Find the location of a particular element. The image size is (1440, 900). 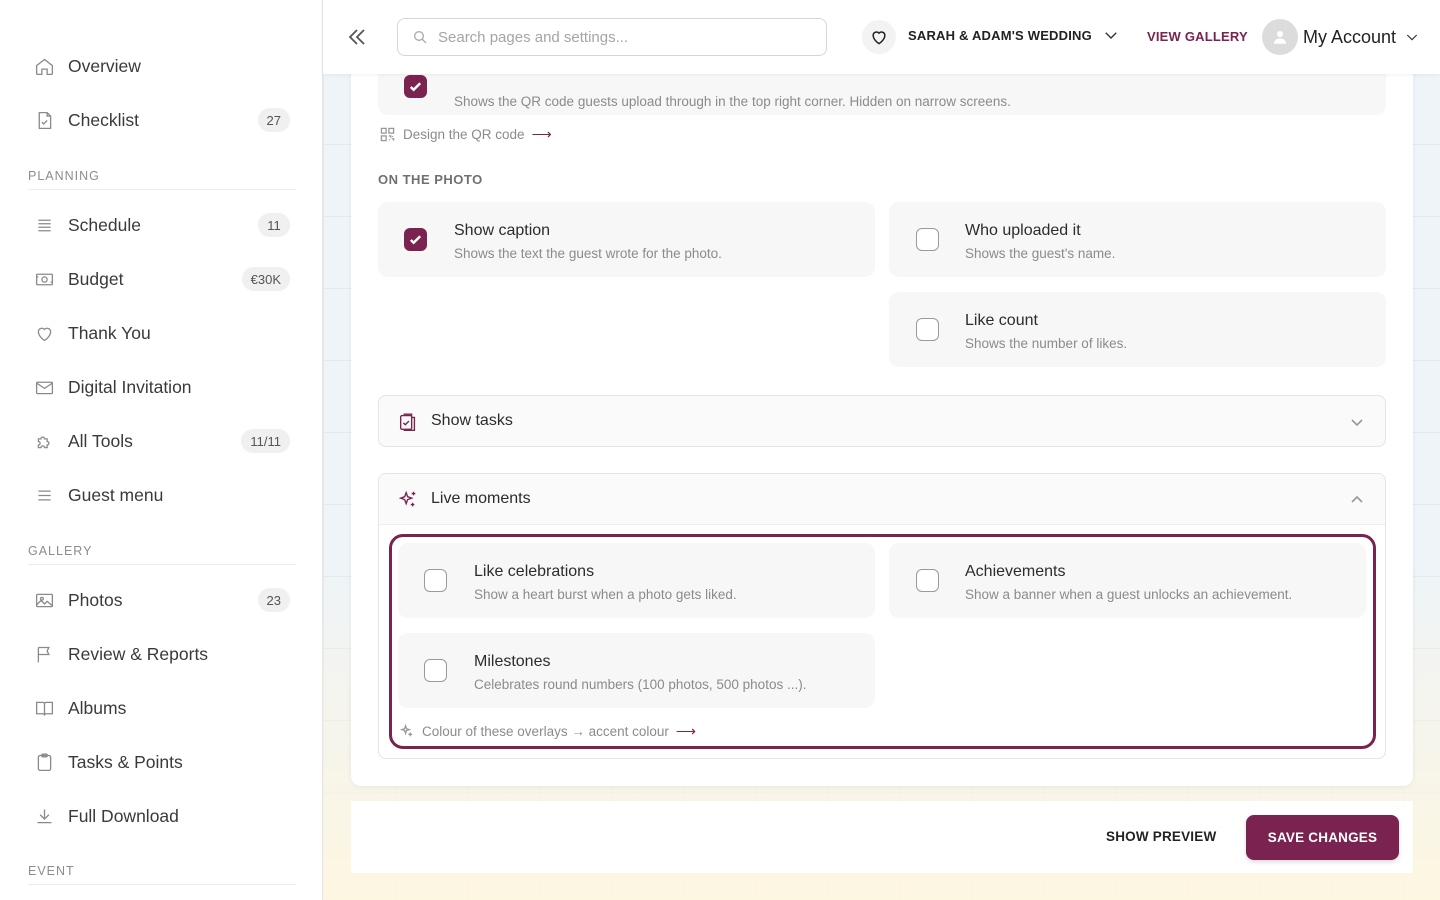

sidebar-item-label: Thank You is located at coordinates (109, 332).